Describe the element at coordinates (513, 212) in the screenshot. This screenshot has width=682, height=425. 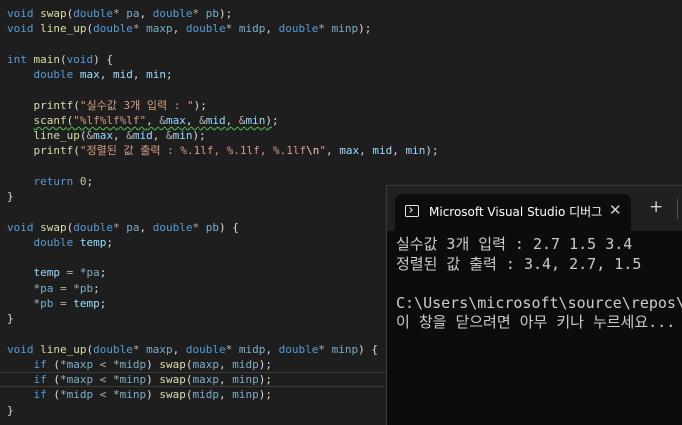
I see `console-tab: Microsoft Visual Studio 디버그 ✕` at that location.